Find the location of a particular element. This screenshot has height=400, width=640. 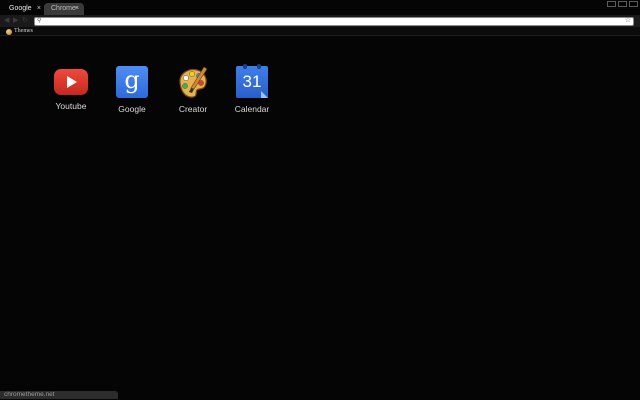

google-g-glyph: g is located at coordinates (132, 80).